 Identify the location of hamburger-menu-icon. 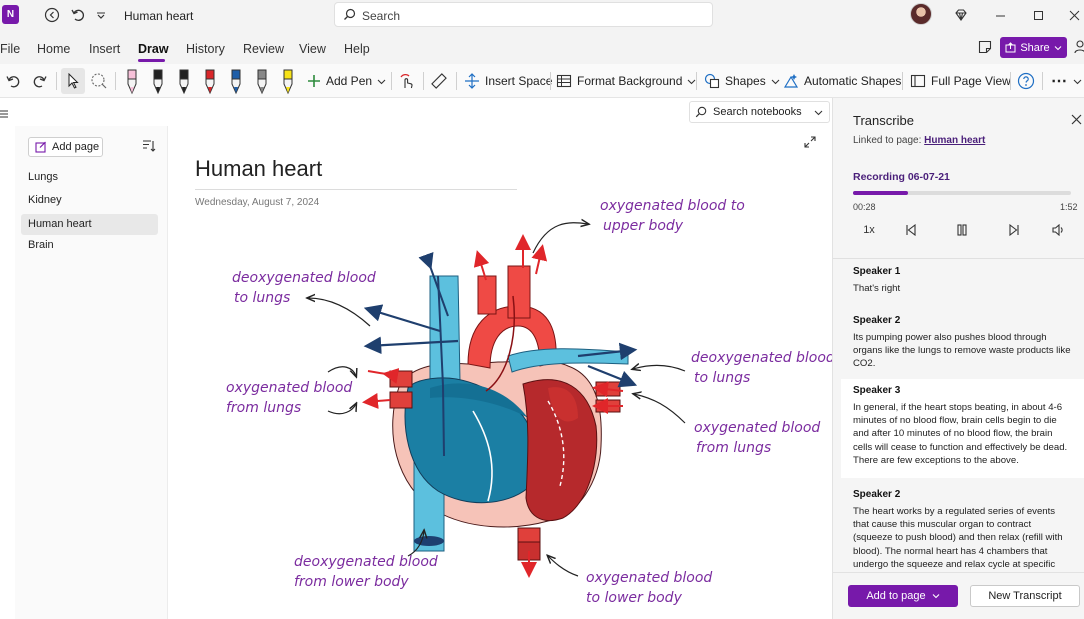
(4, 115).